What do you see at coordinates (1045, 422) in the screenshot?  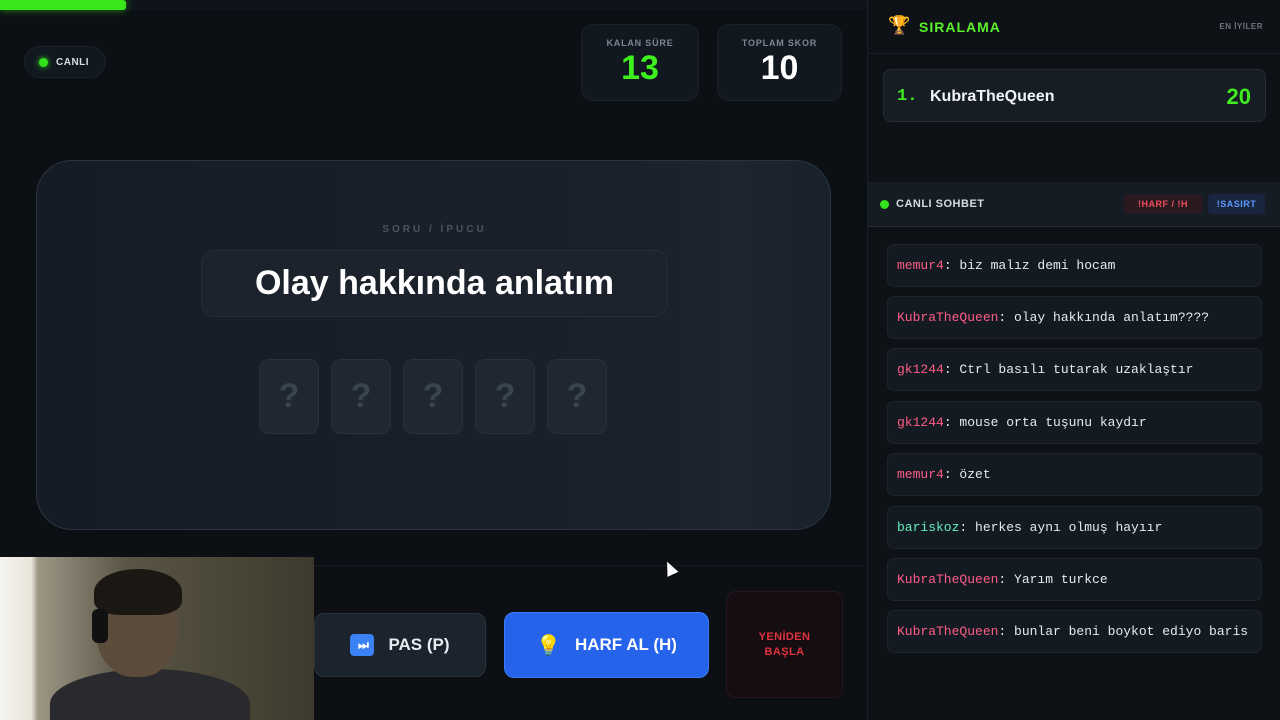 I see `chat-text: : mouse orta tuşunu kaydır` at bounding box center [1045, 422].